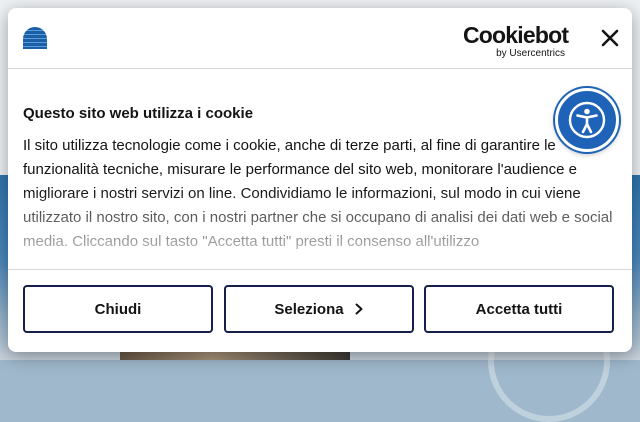  Describe the element at coordinates (320, 38) in the screenshot. I see `dialog-header: Cookiebot by Usercentrics` at that location.